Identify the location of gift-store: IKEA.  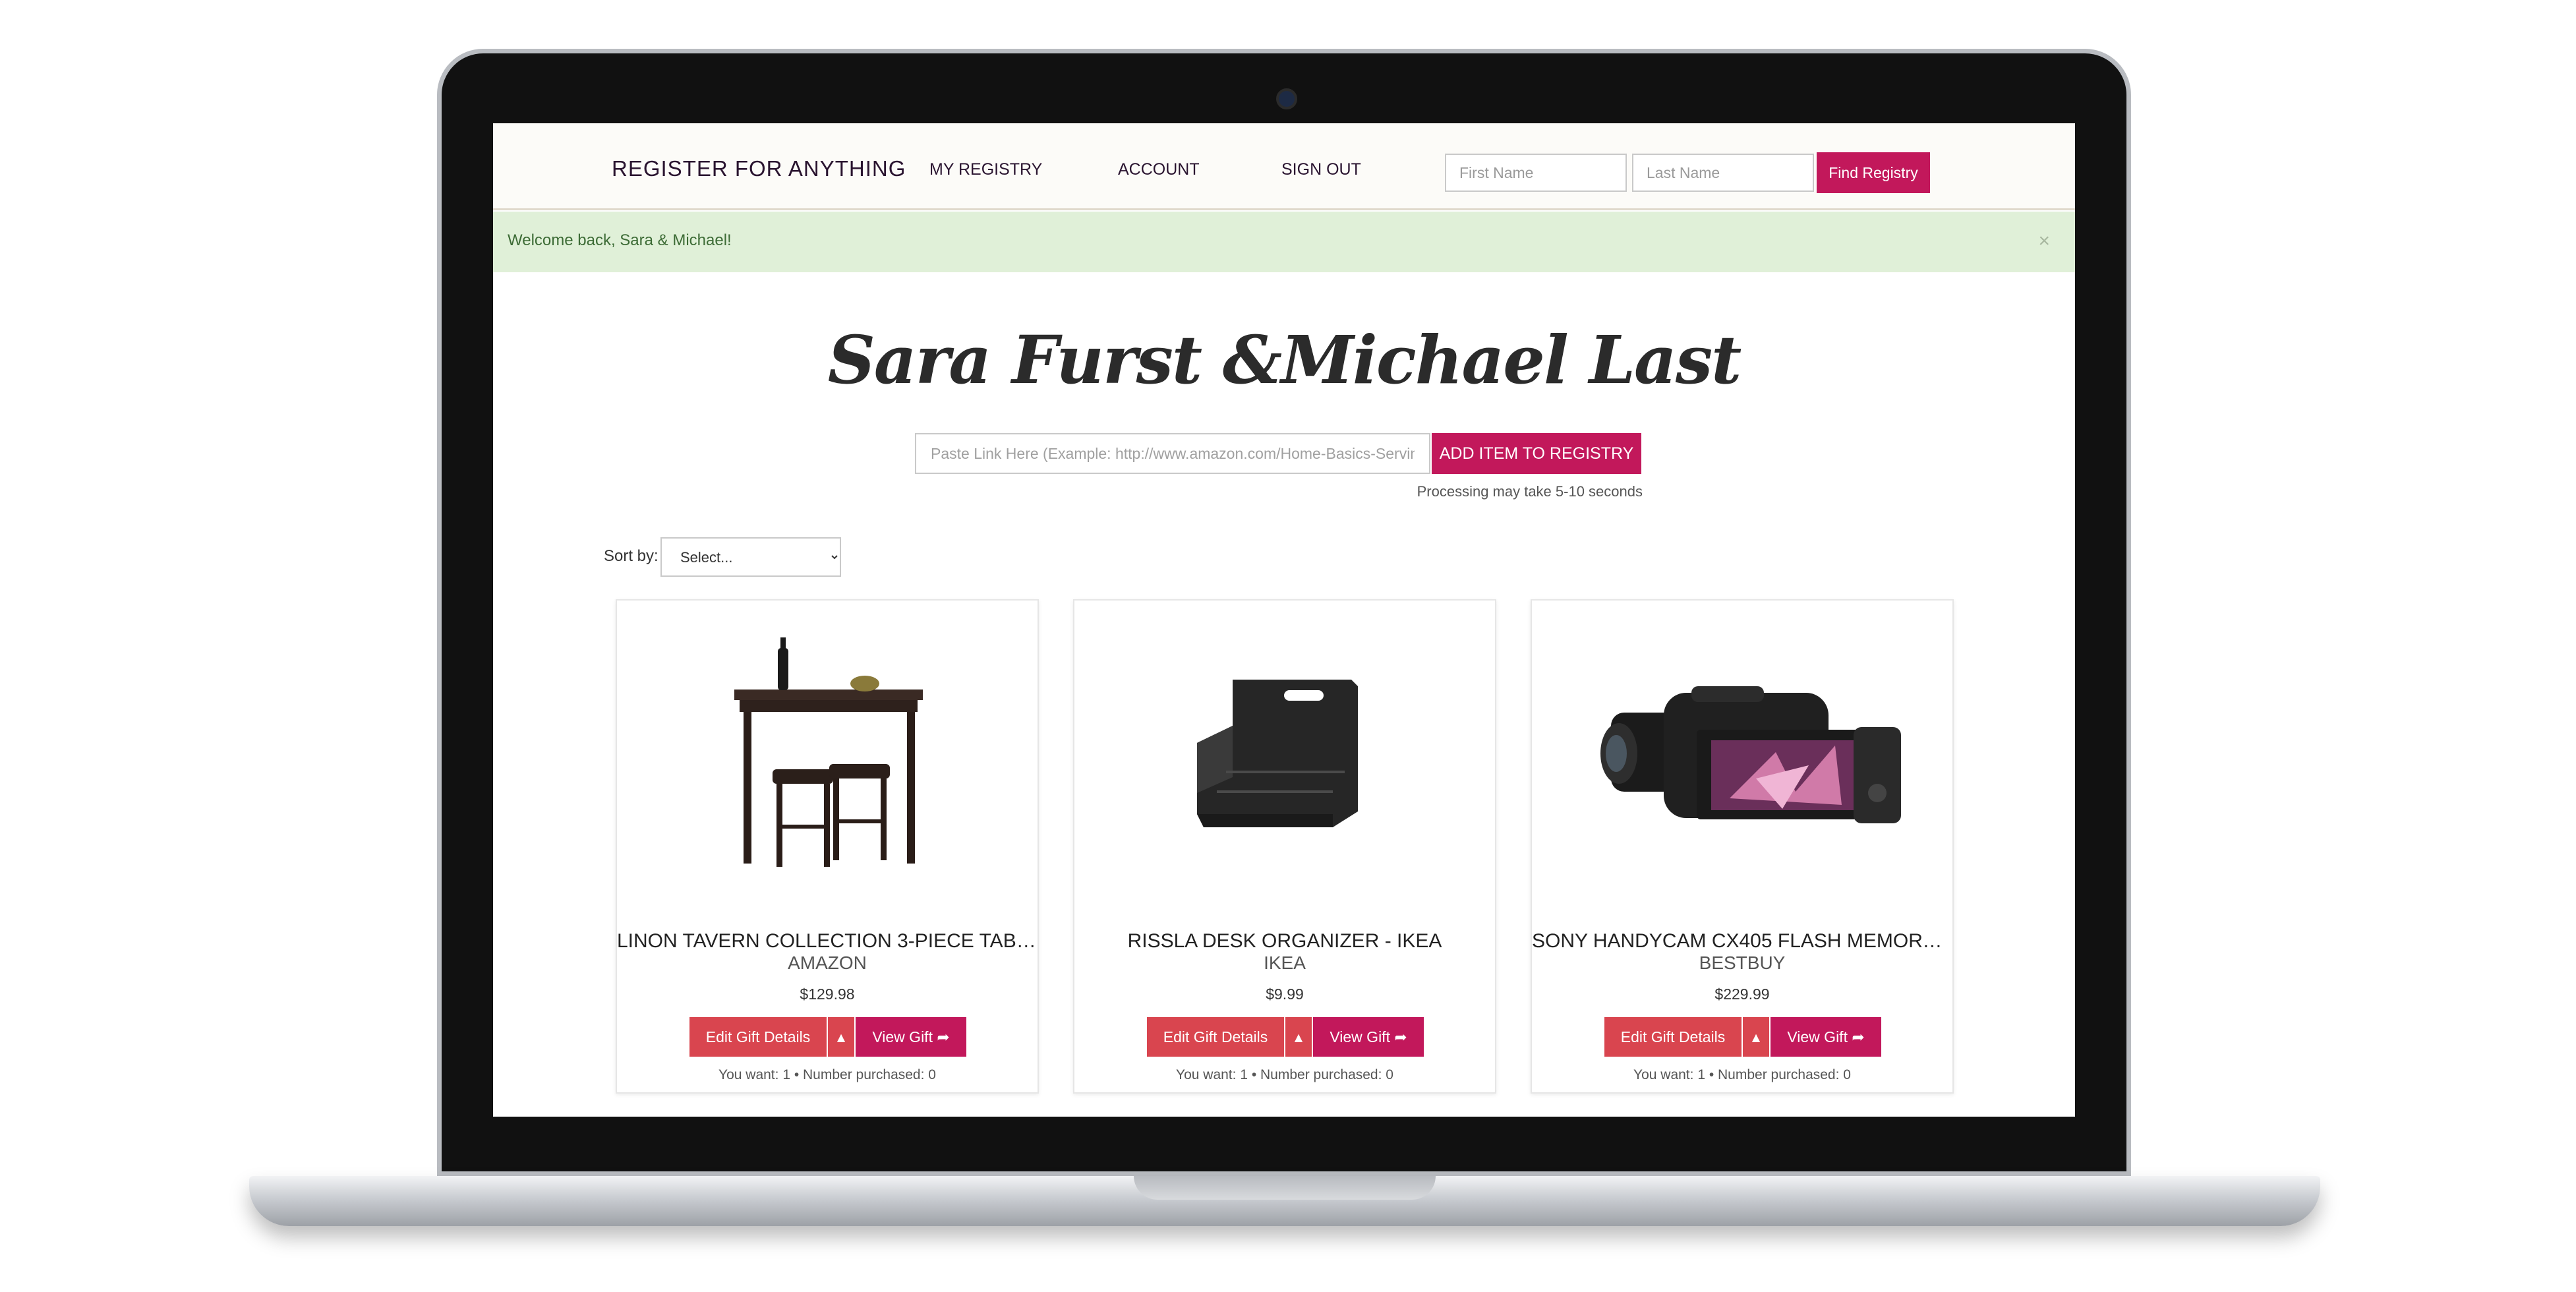
(1285, 963).